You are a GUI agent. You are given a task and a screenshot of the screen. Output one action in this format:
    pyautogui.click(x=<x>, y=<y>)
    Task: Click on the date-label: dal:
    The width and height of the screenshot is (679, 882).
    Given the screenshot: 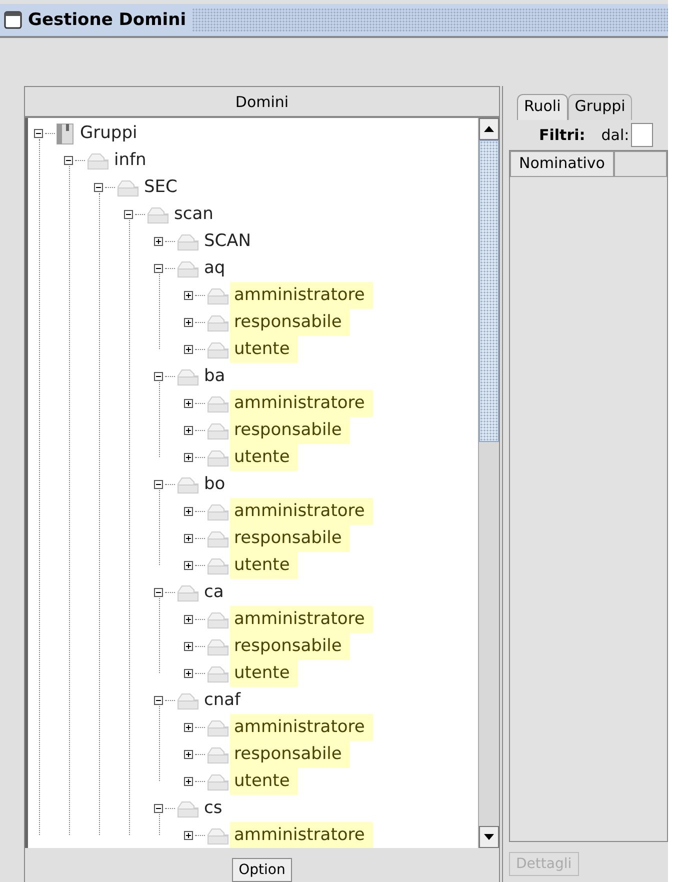 What is the action you would take?
    pyautogui.click(x=615, y=135)
    